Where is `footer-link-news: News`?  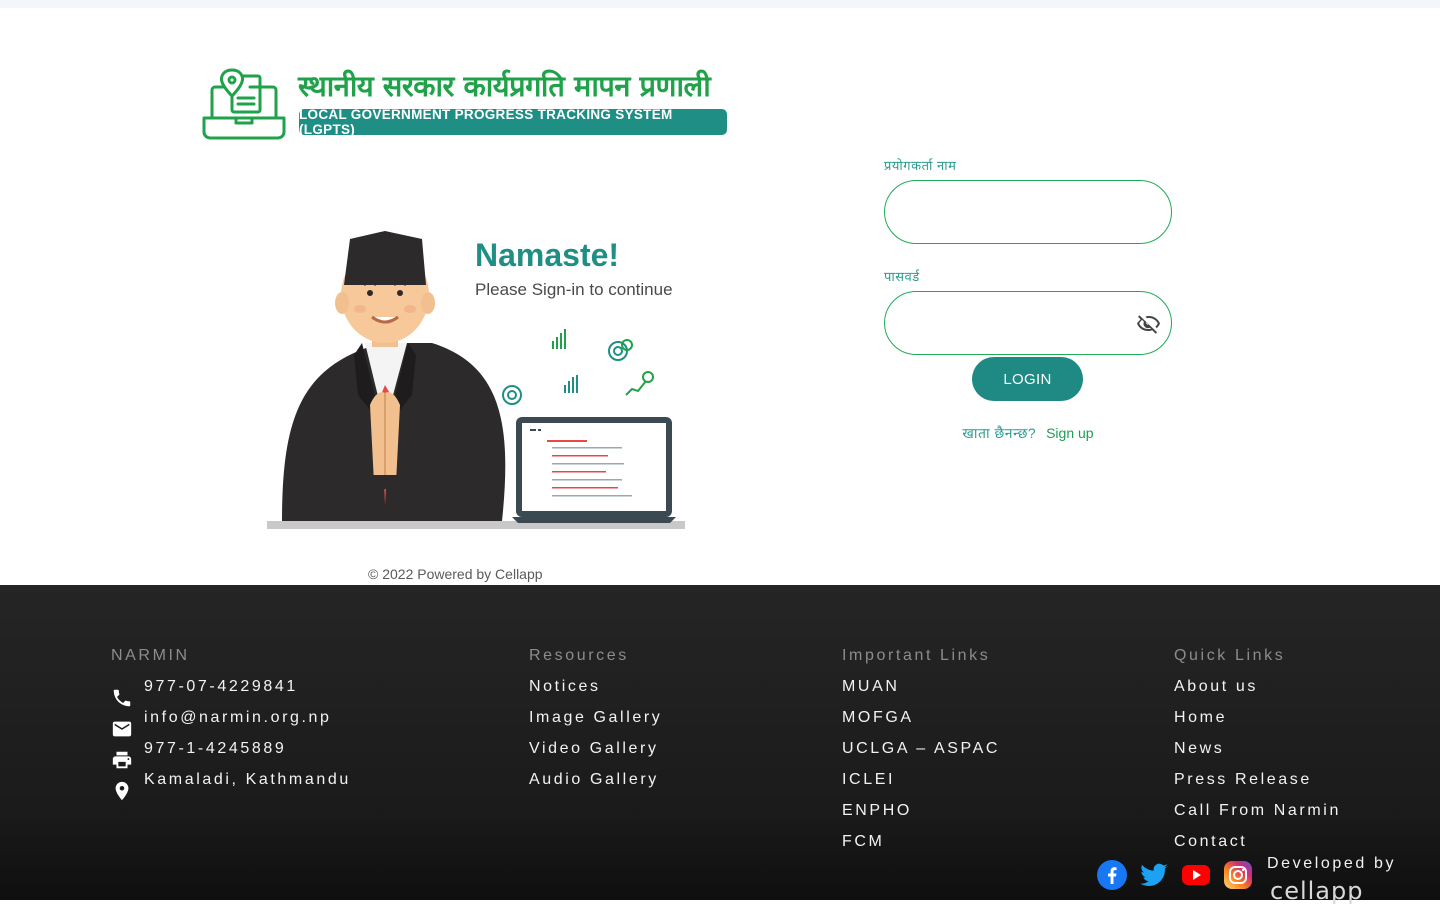 footer-link-news: News is located at coordinates (1257, 755).